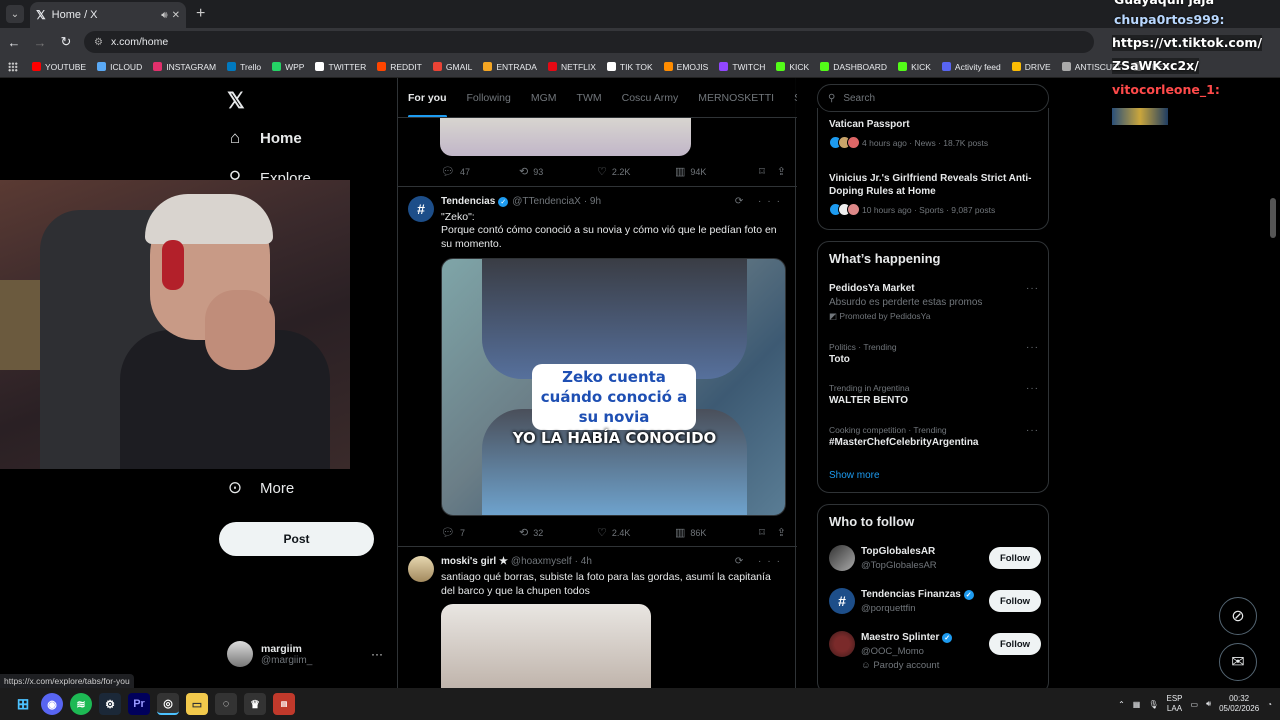  I want to click on bookmark-item: TWITCH, so click(742, 67).